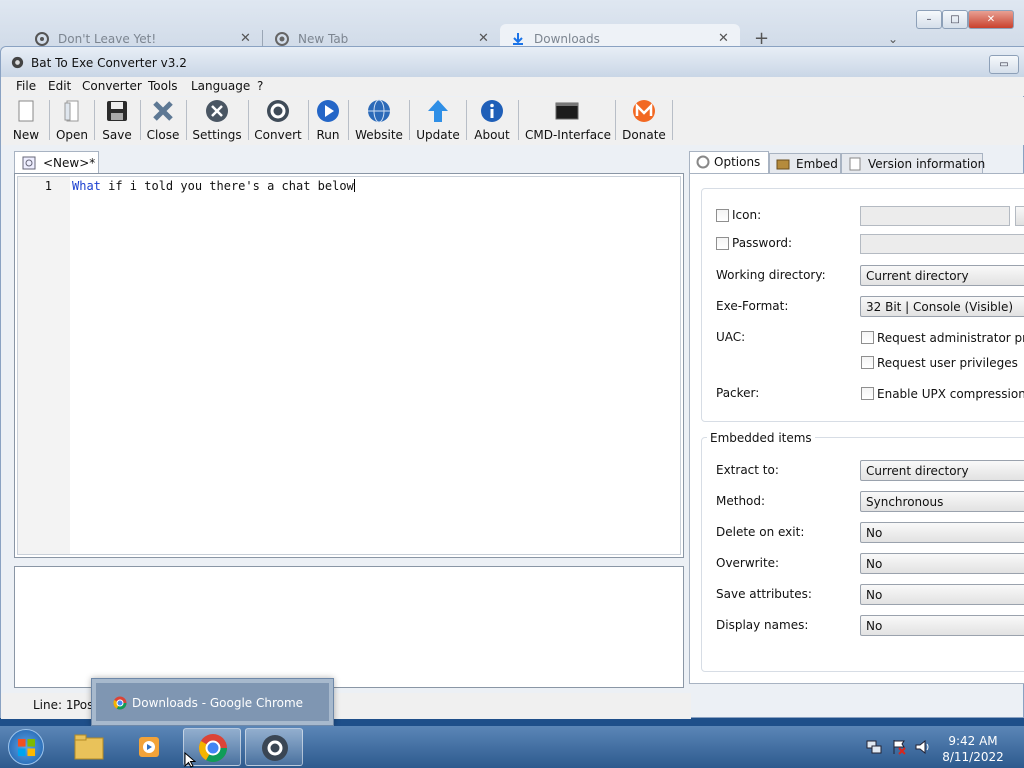 The height and width of the screenshot is (768, 1024). I want to click on run-button: Run, so click(328, 121).